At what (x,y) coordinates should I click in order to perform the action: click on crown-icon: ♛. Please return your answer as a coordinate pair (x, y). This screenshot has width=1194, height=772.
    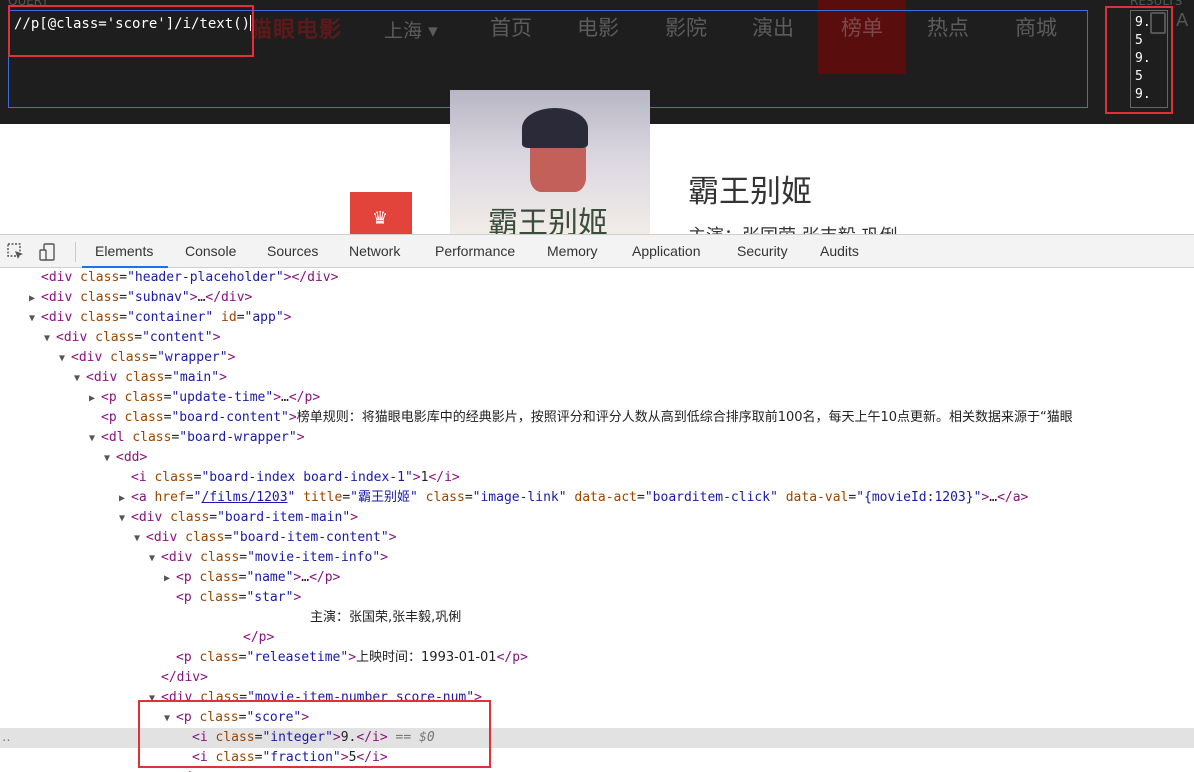
    Looking at the image, I should click on (380, 218).